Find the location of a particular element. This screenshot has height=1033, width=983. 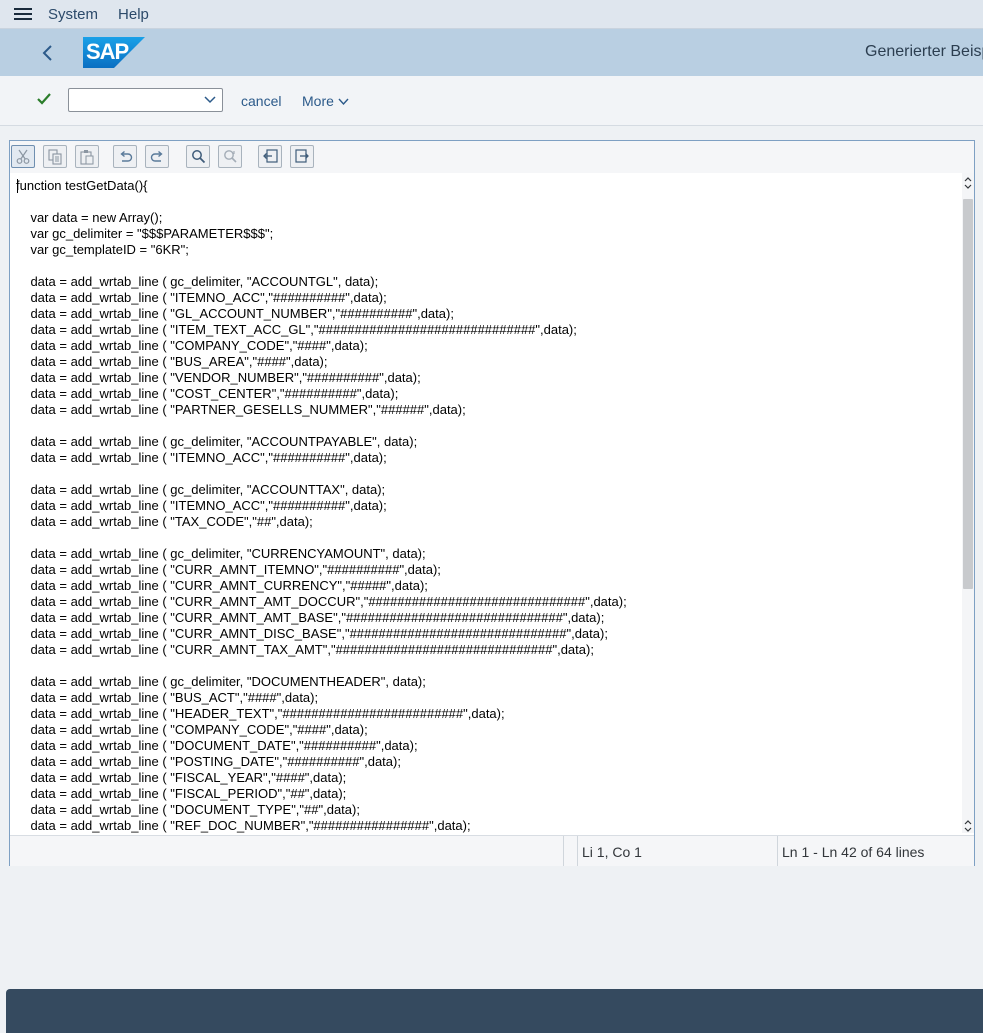

scroll-down-icon is located at coordinates (968, 826).